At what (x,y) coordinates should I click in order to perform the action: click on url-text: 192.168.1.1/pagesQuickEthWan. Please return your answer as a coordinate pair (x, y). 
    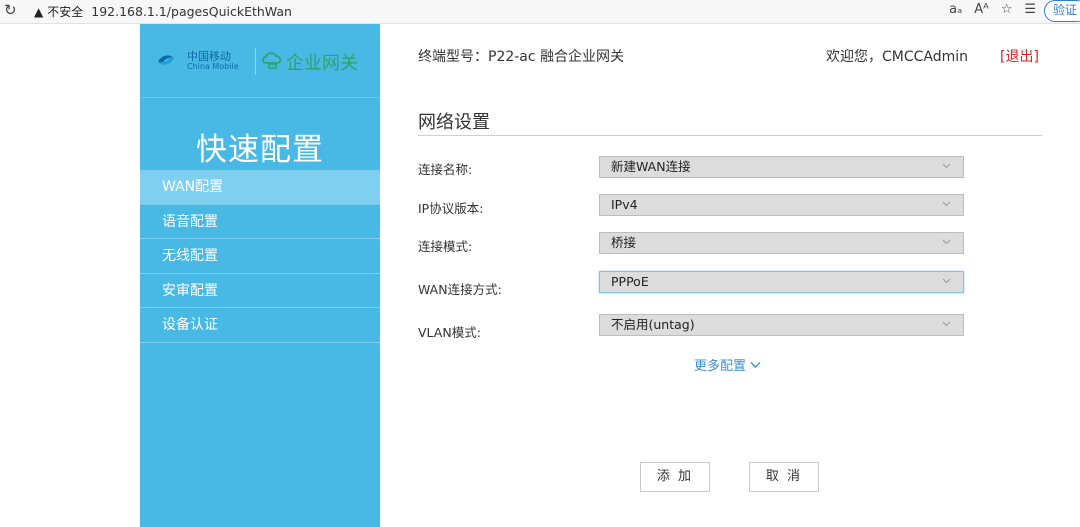
    Looking at the image, I should click on (191, 11).